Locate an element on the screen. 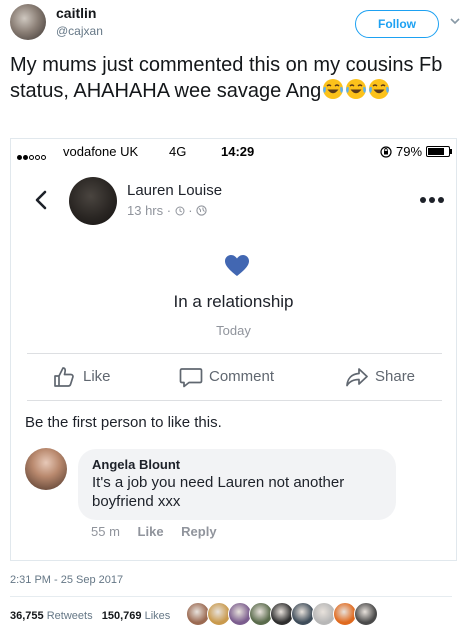  life-event-title: In a relationship is located at coordinates (233, 301).